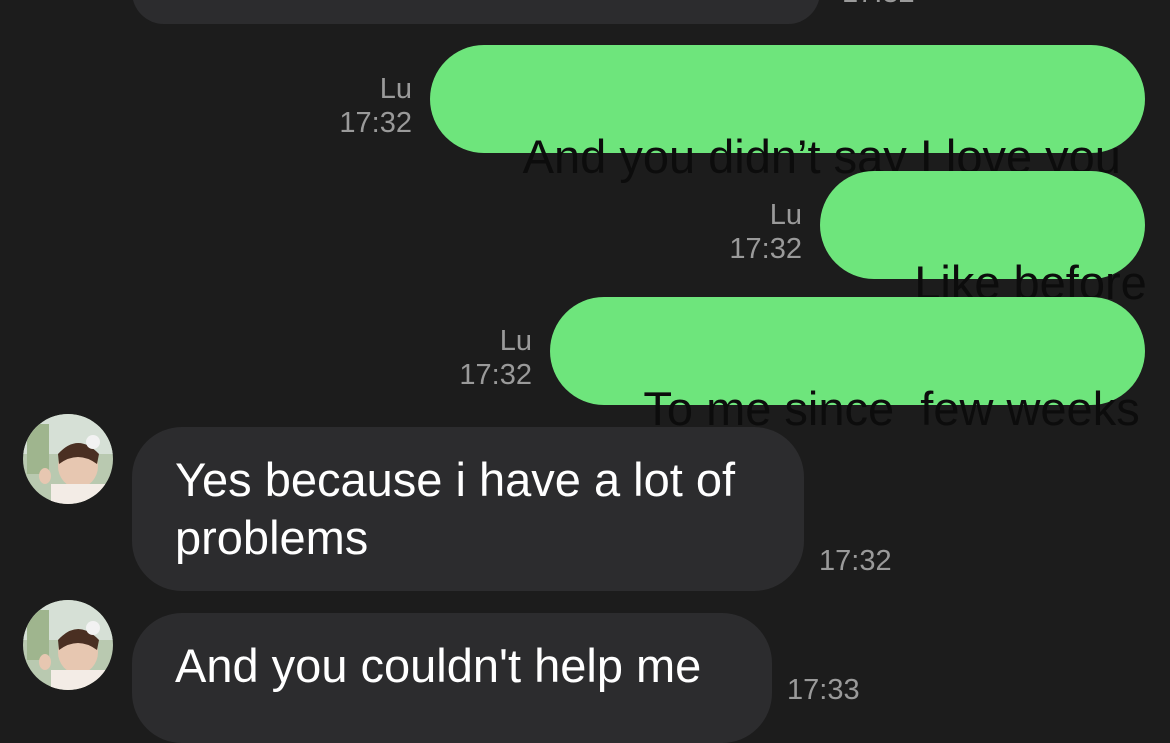  What do you see at coordinates (847, 366) in the screenshot?
I see `message-bubble-outgoing: To me since few weeks` at bounding box center [847, 366].